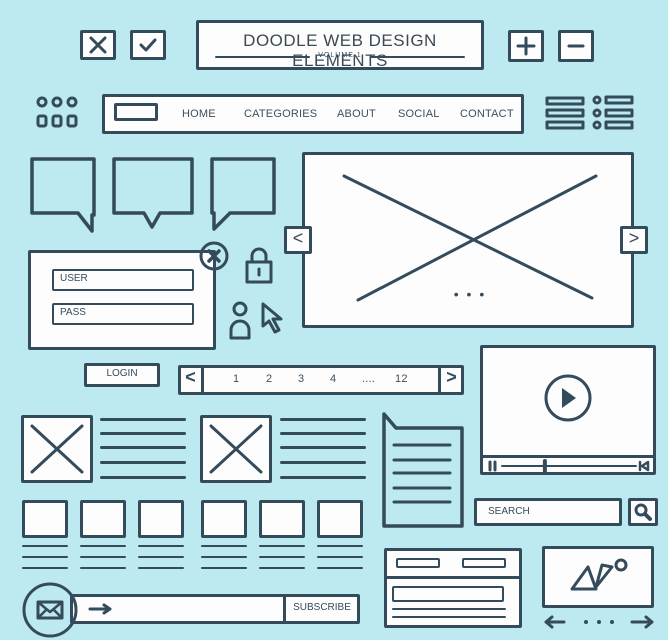  I want to click on chevron-right-icon: >, so click(634, 238).